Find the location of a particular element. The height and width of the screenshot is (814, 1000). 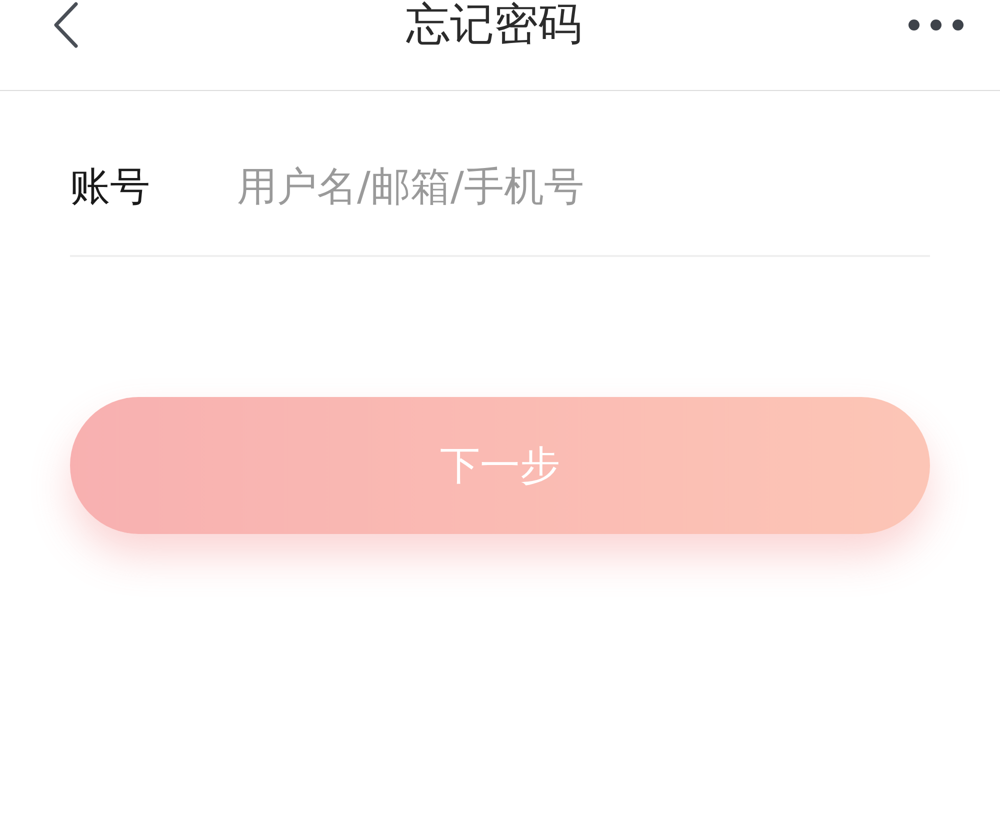

back-button is located at coordinates (66, 25).